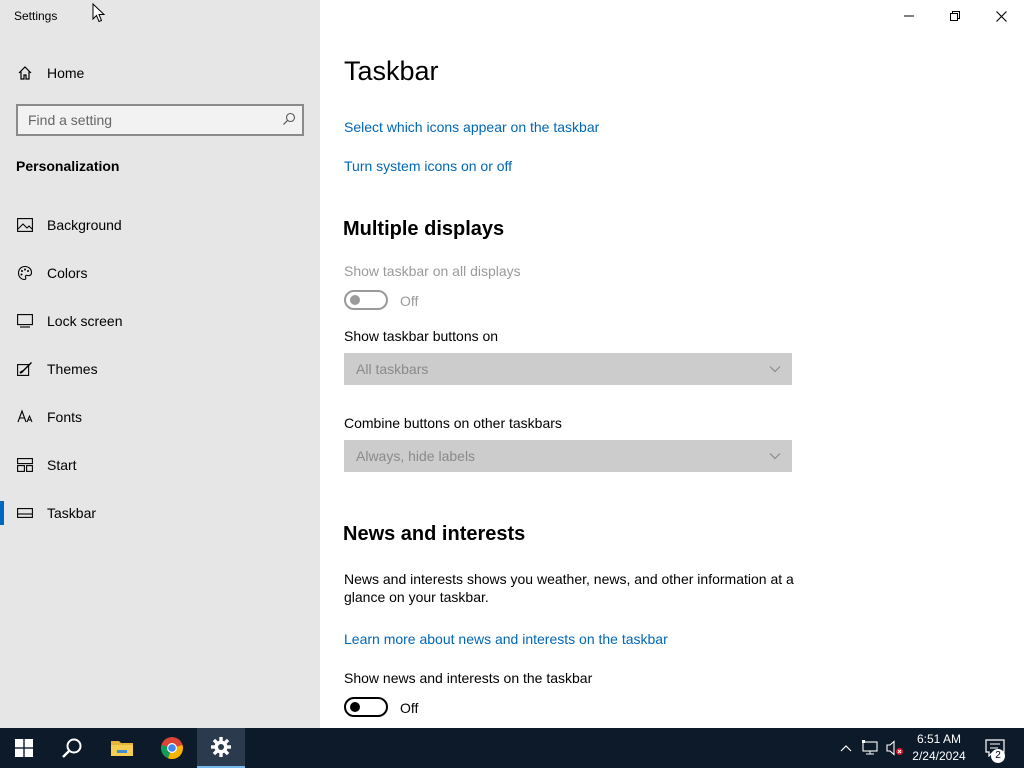 This screenshot has width=1024, height=768. What do you see at coordinates (366, 300) in the screenshot?
I see `show-all-displays-toggle` at bounding box center [366, 300].